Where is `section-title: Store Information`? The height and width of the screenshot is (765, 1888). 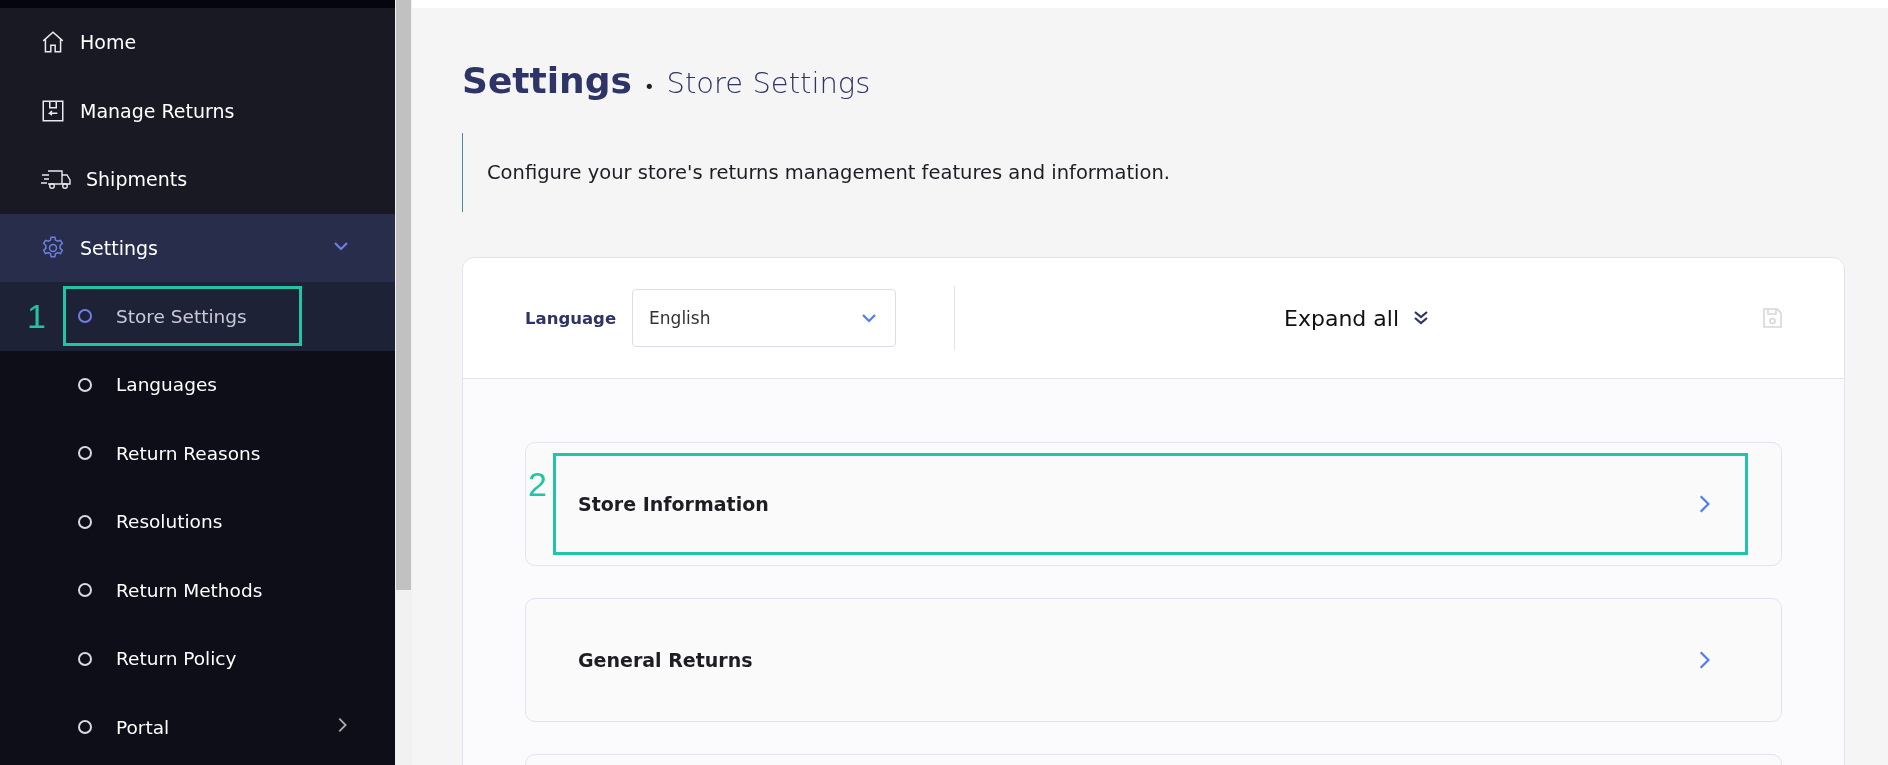 section-title: Store Information is located at coordinates (673, 504).